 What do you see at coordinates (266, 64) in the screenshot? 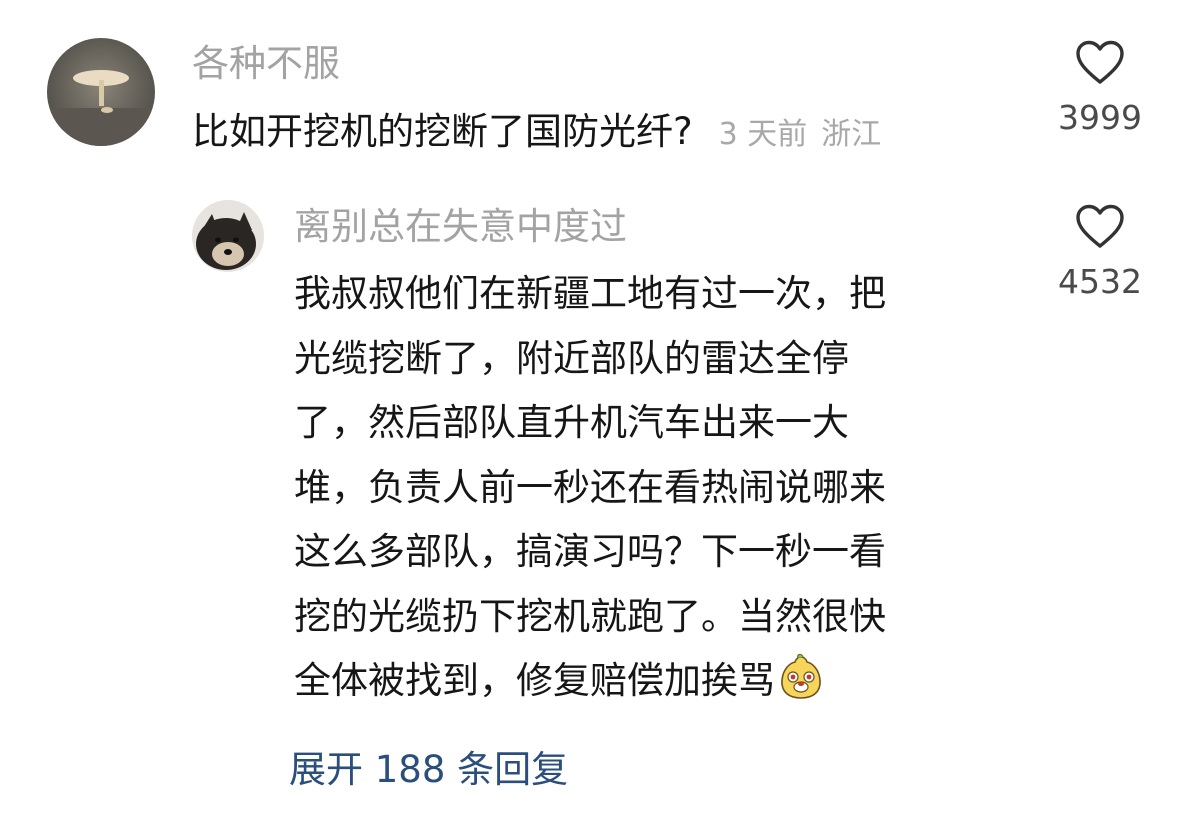
I see `commenter-username: 各种不服` at bounding box center [266, 64].